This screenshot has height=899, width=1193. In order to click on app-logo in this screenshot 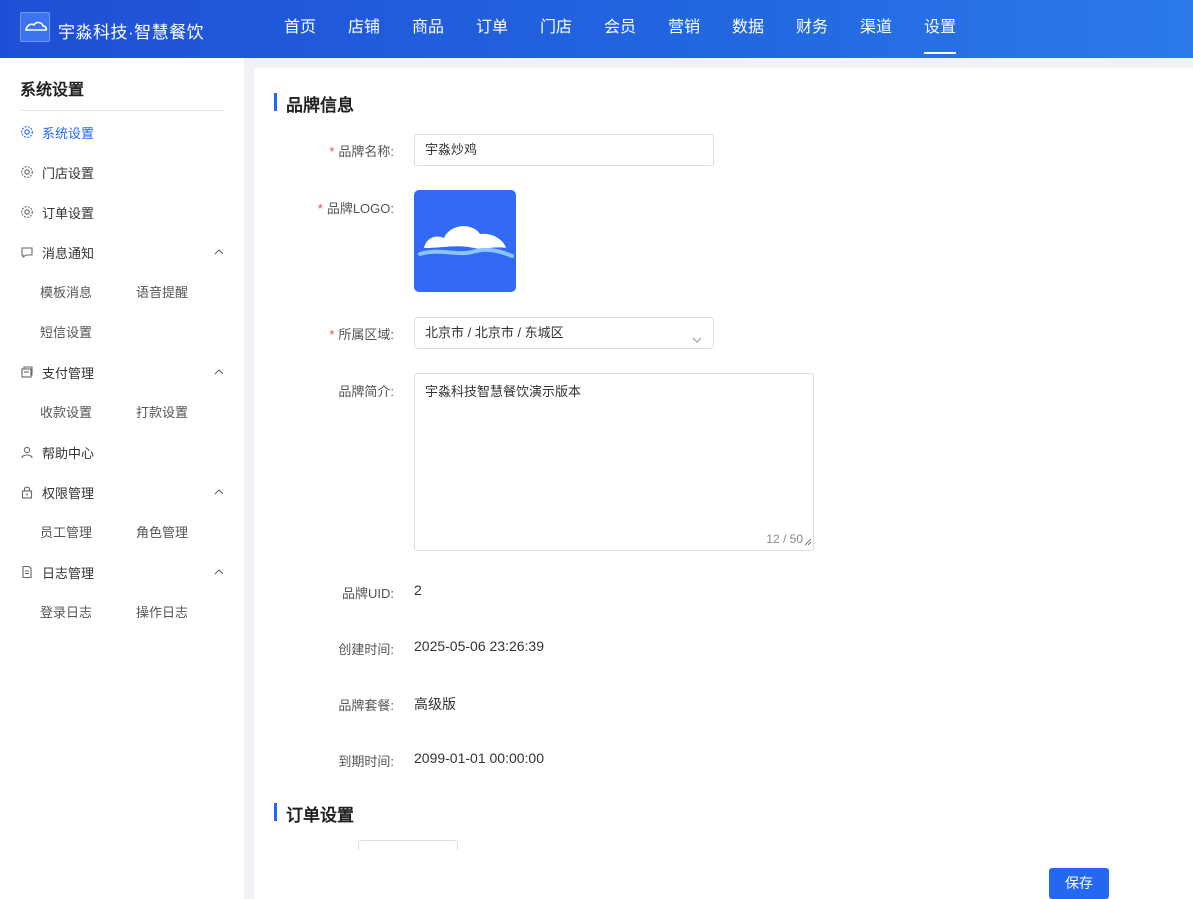, I will do `click(35, 27)`.